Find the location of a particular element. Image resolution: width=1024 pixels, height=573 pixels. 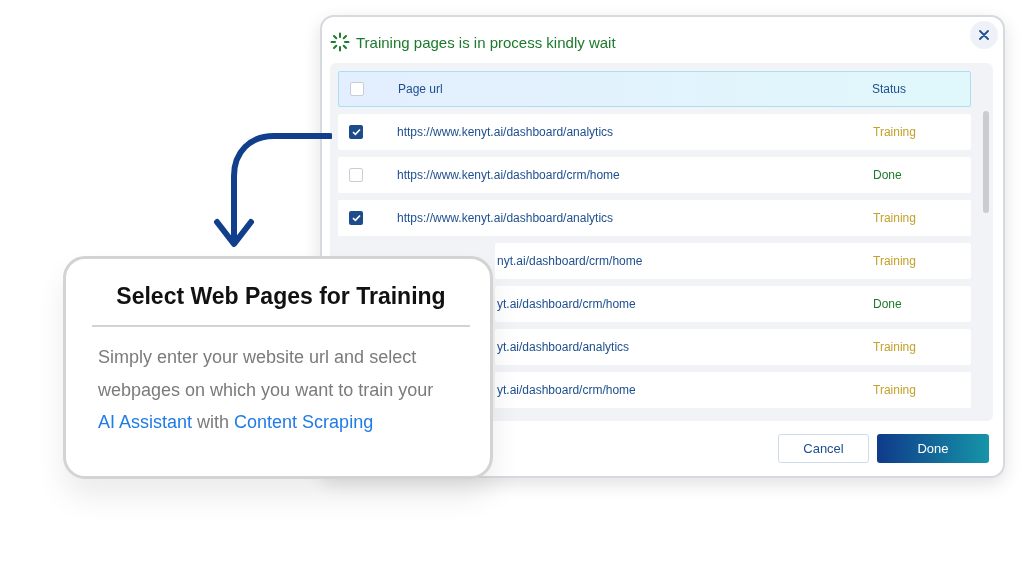

link: AI Assistant is located at coordinates (145, 422).